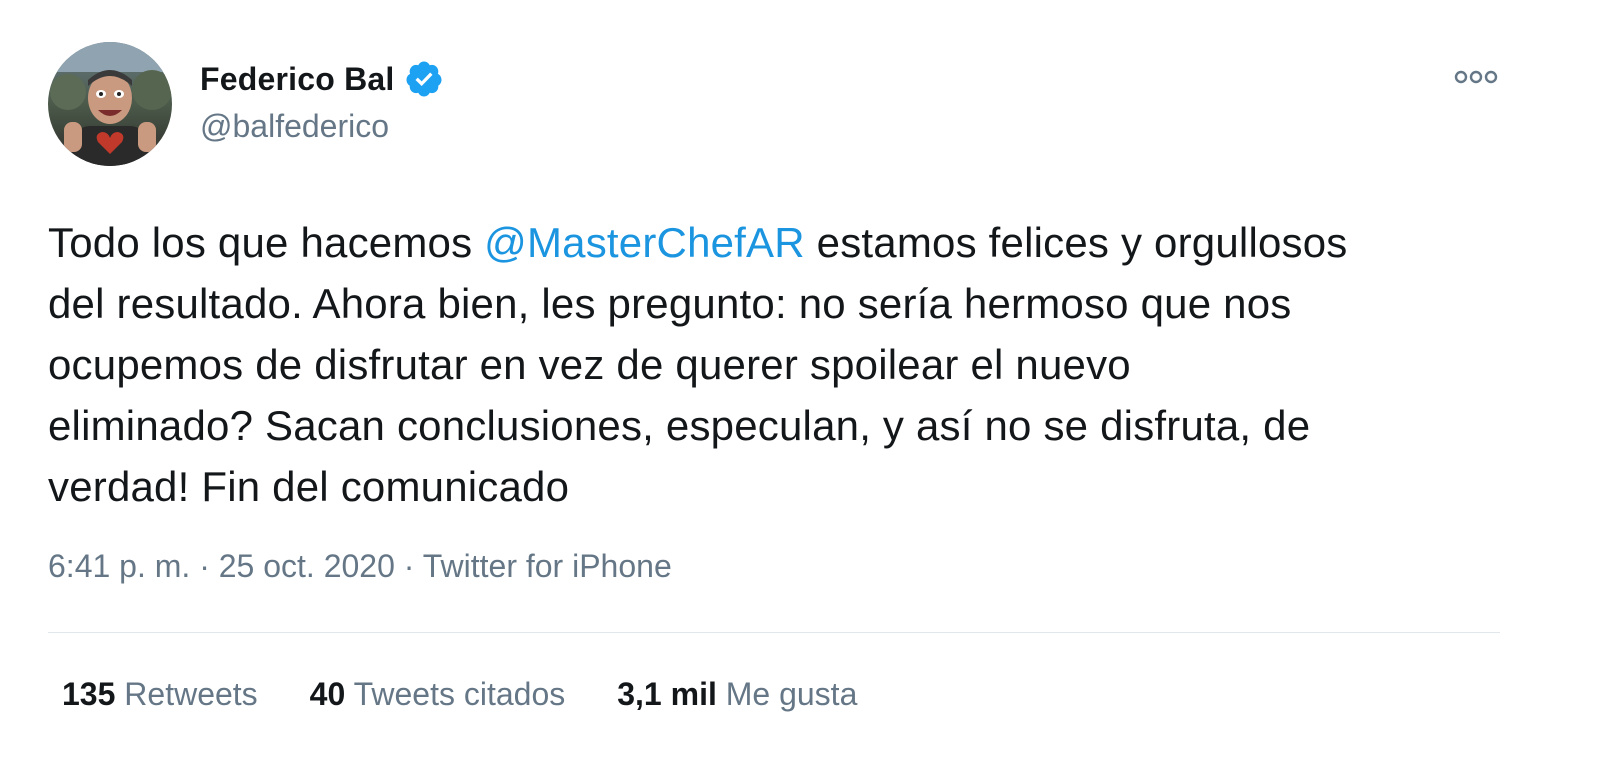 This screenshot has height=764, width=1600. What do you see at coordinates (327, 694) in the screenshot?
I see `quote-tweets-count: 40` at bounding box center [327, 694].